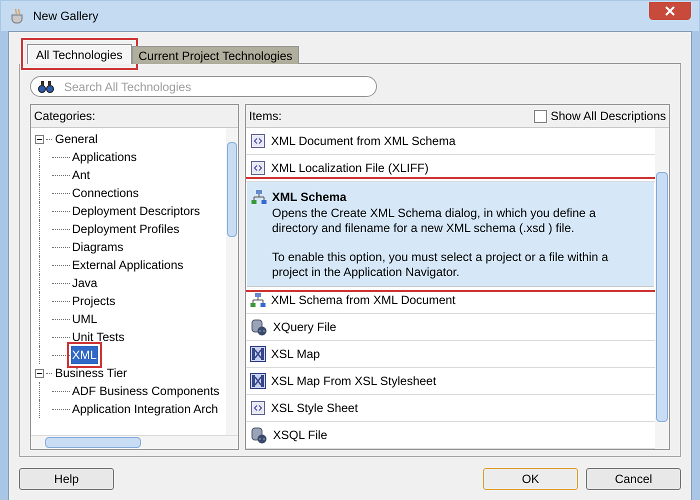 Image resolution: width=700 pixels, height=500 pixels. I want to click on tree-item: Connections, so click(105, 193).